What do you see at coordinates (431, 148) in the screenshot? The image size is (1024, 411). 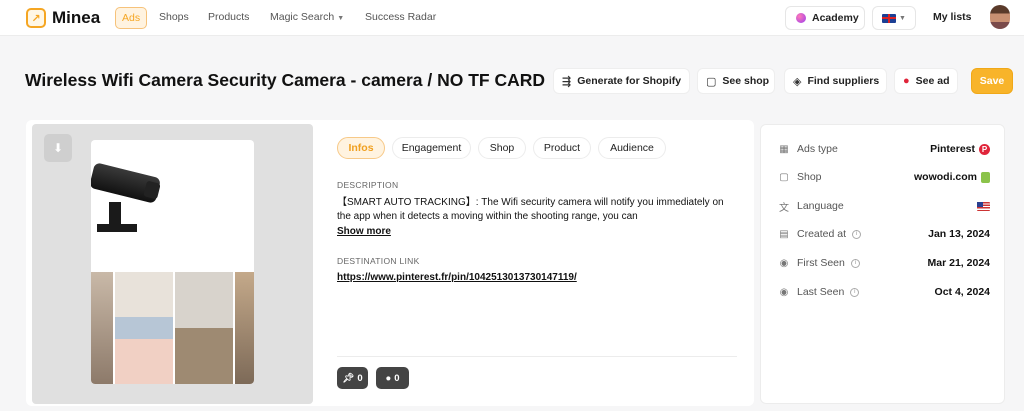 I see `tab-engagement: Engagement` at bounding box center [431, 148].